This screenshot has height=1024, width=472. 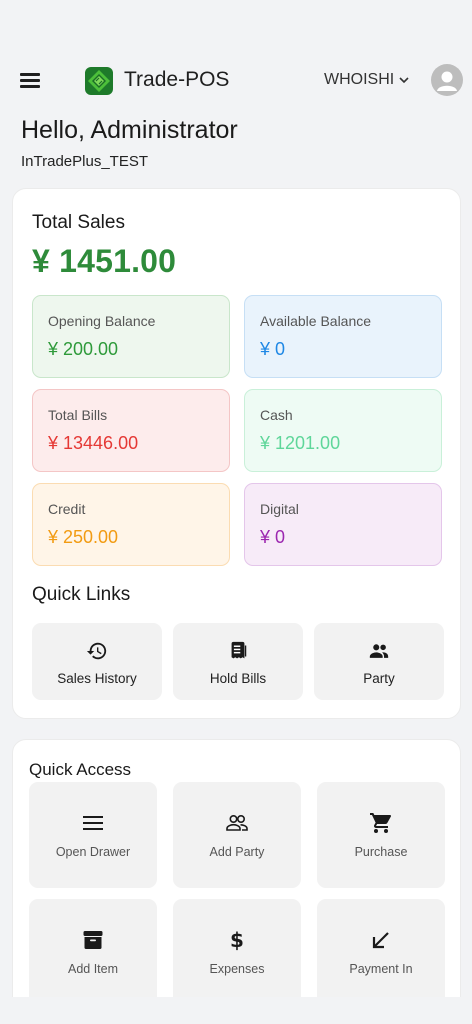 I want to click on stat-value: ¥ 1201.00, so click(x=300, y=443).